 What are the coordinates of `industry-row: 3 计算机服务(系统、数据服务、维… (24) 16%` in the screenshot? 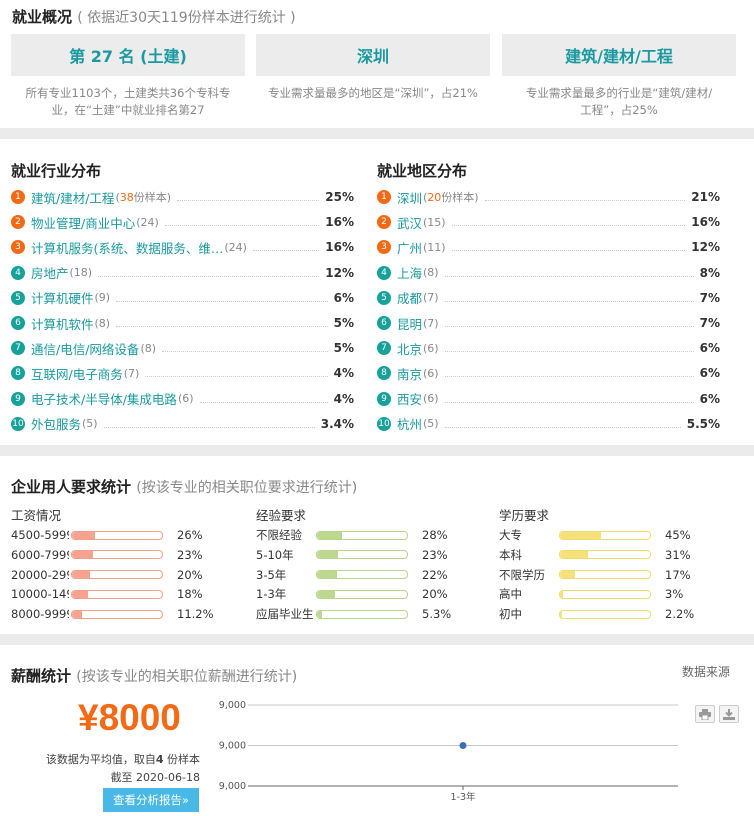 It's located at (182, 247).